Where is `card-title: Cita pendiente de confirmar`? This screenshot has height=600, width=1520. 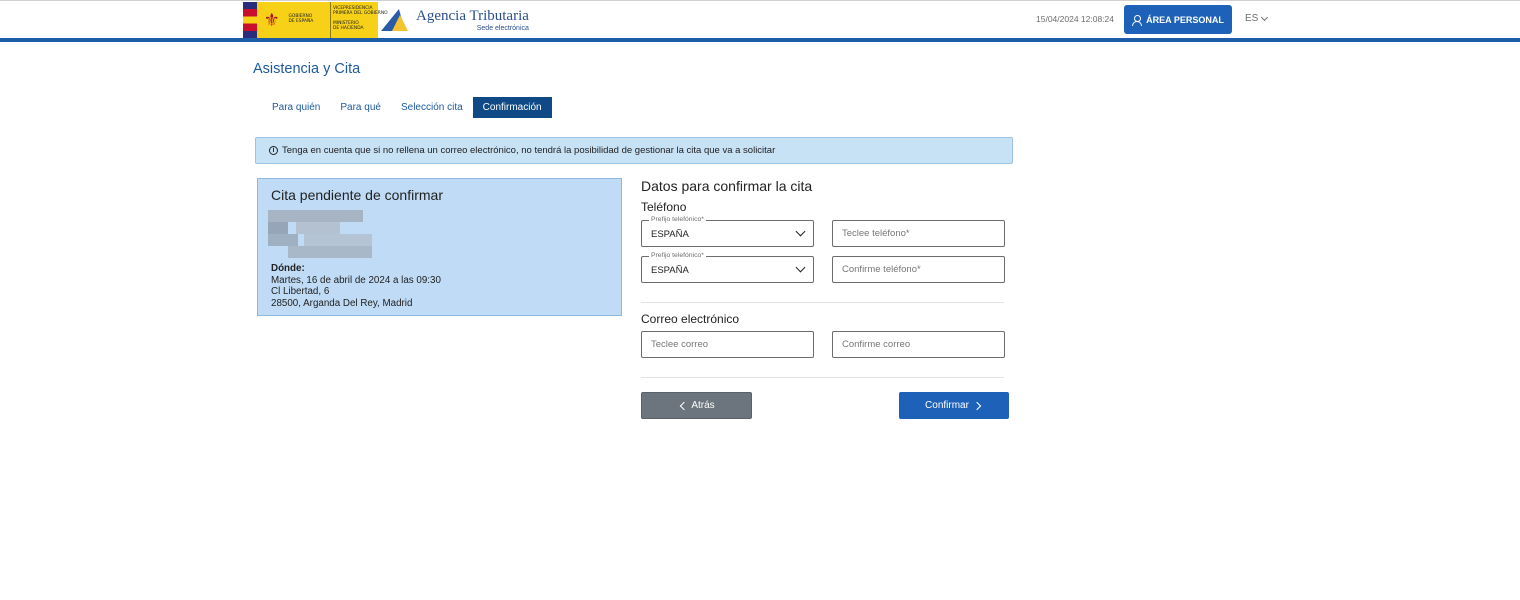
card-title: Cita pendiente de confirmar is located at coordinates (357, 195).